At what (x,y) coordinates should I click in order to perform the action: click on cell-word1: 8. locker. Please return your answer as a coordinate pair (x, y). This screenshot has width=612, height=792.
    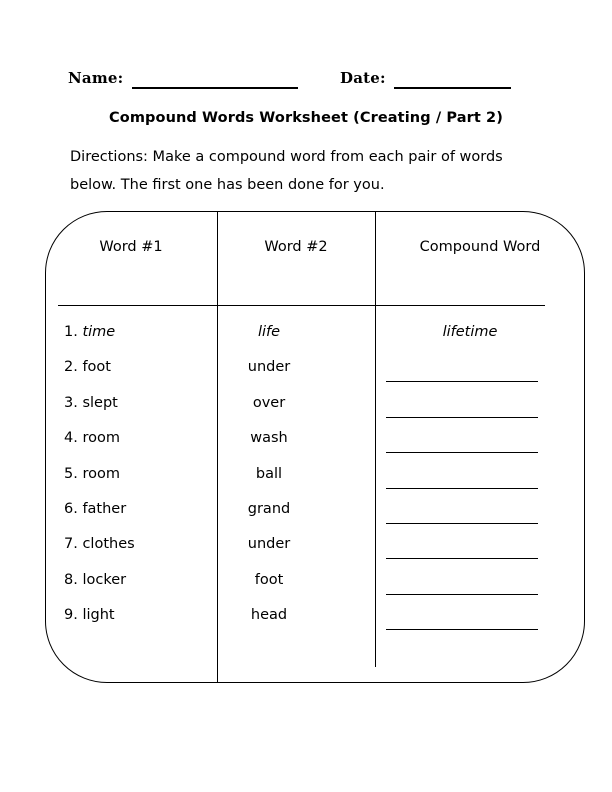
    Looking at the image, I should click on (95, 579).